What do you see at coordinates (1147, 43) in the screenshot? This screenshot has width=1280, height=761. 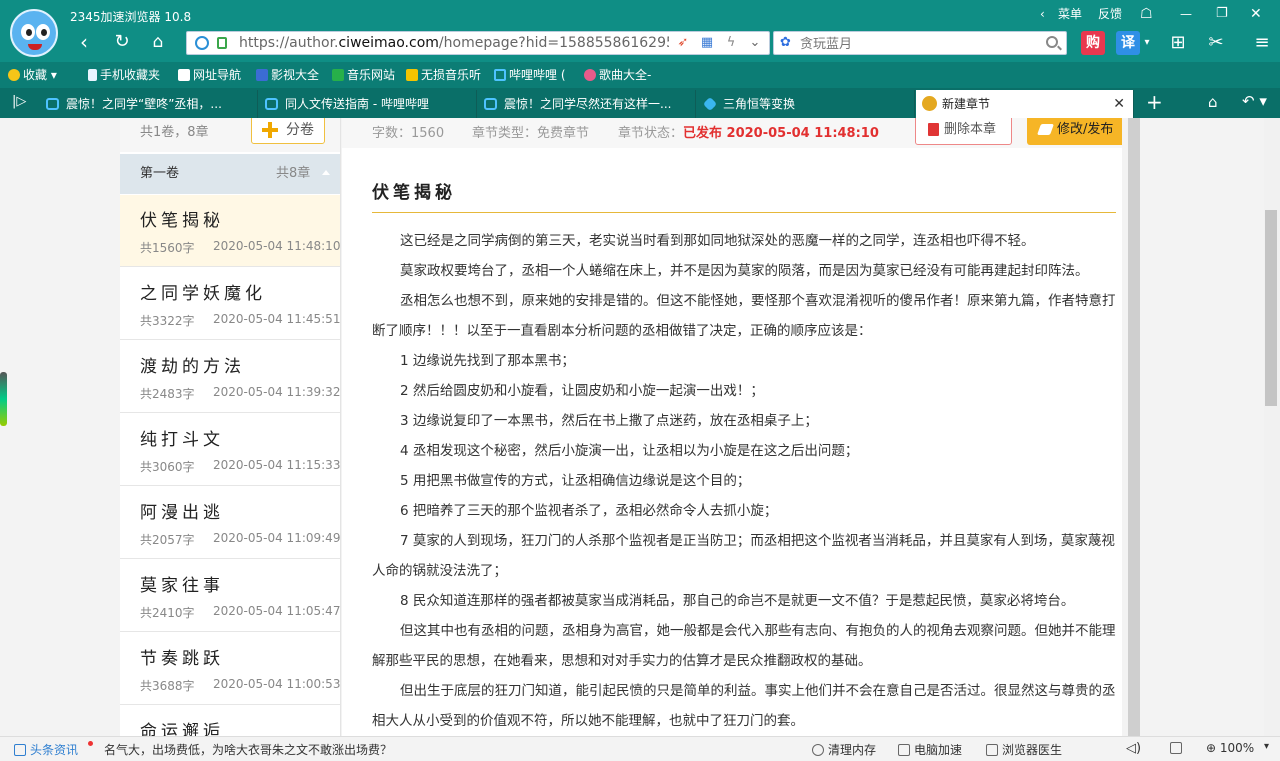 I see `translate-dropdown-icon: ▾` at bounding box center [1147, 43].